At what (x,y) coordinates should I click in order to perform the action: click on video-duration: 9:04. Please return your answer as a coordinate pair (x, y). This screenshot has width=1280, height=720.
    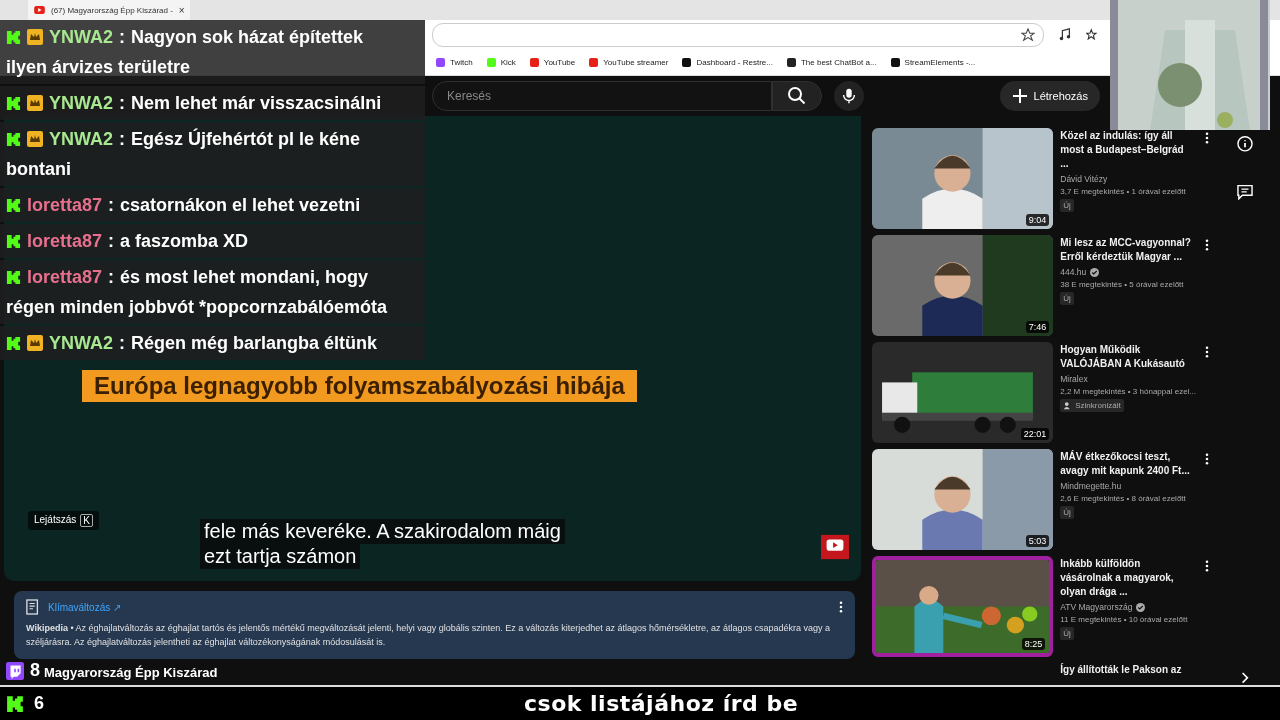
    Looking at the image, I should click on (1037, 220).